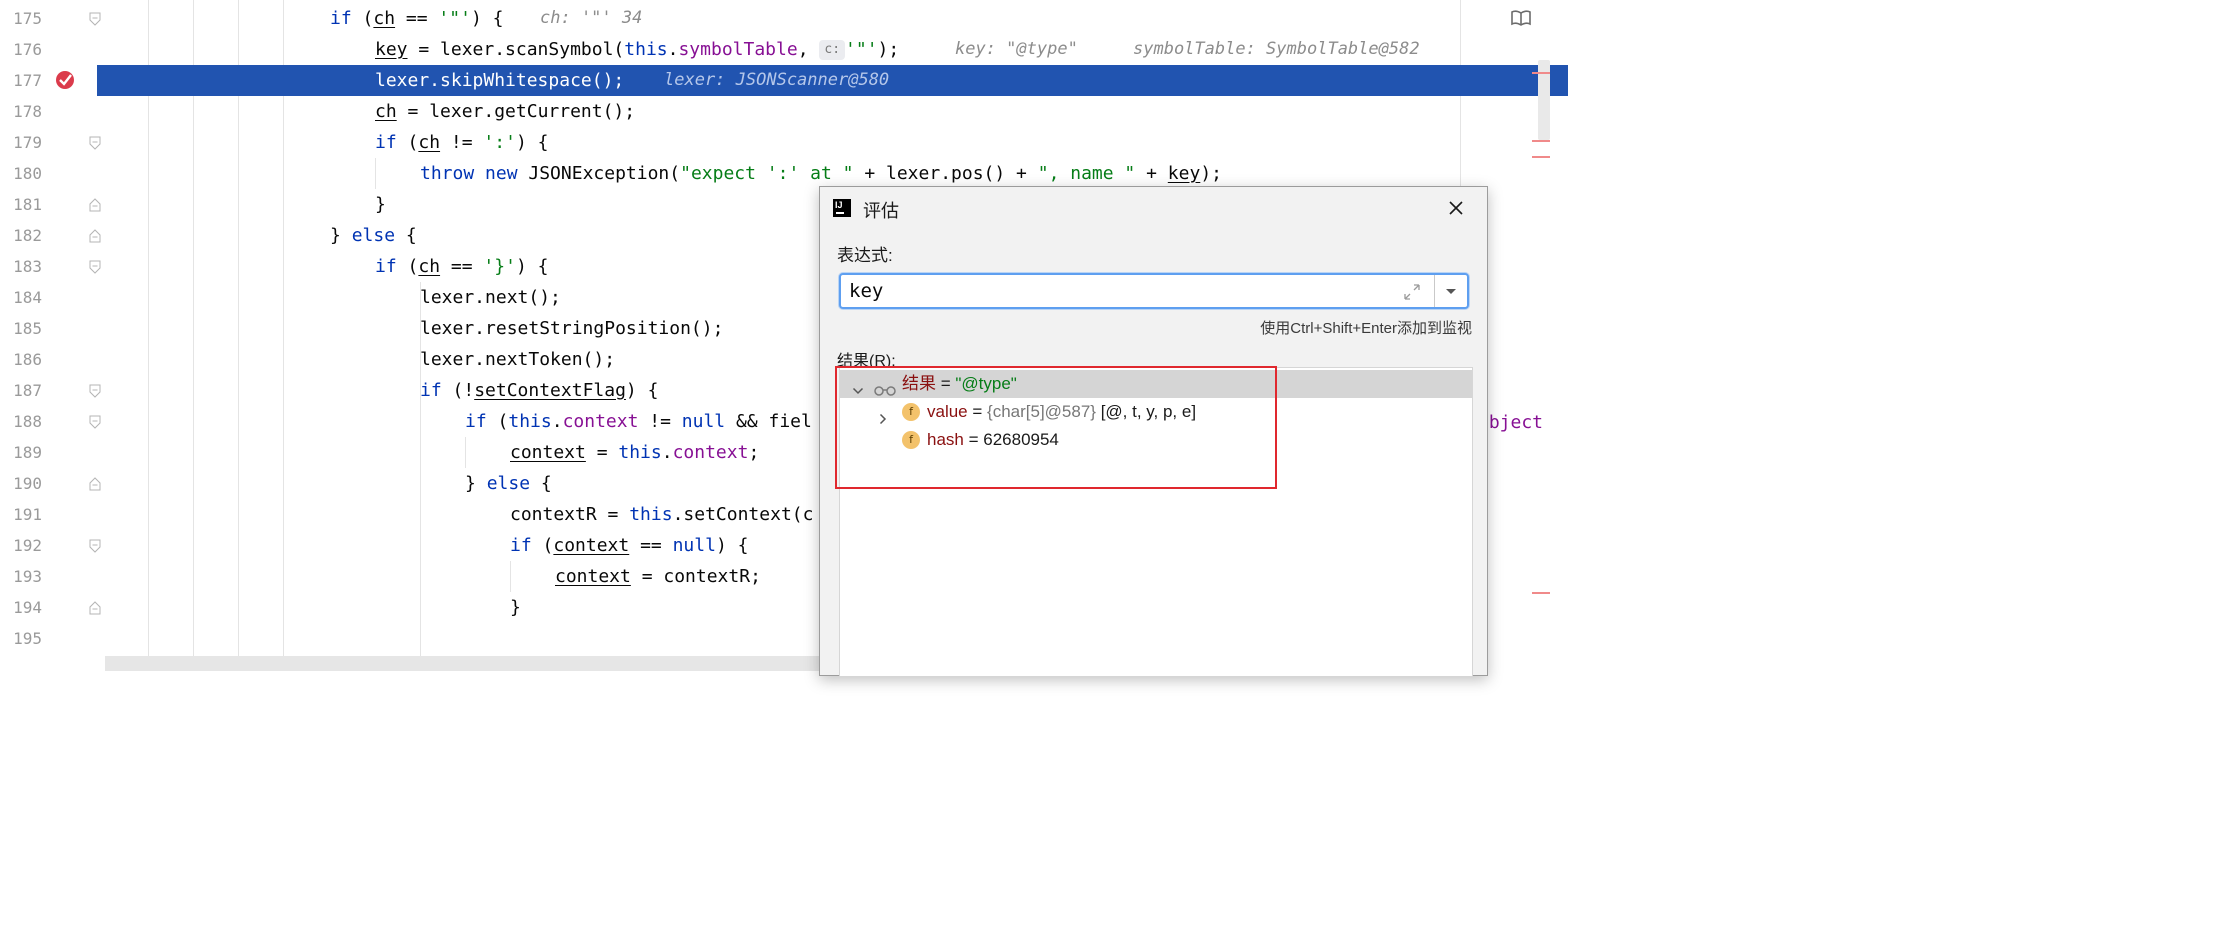  What do you see at coordinates (1153, 208) in the screenshot?
I see `dialog-title-bar: IJ 评估` at bounding box center [1153, 208].